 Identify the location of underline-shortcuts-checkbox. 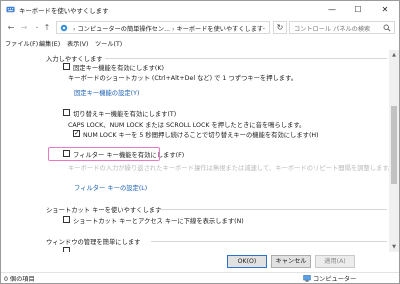
(66, 219).